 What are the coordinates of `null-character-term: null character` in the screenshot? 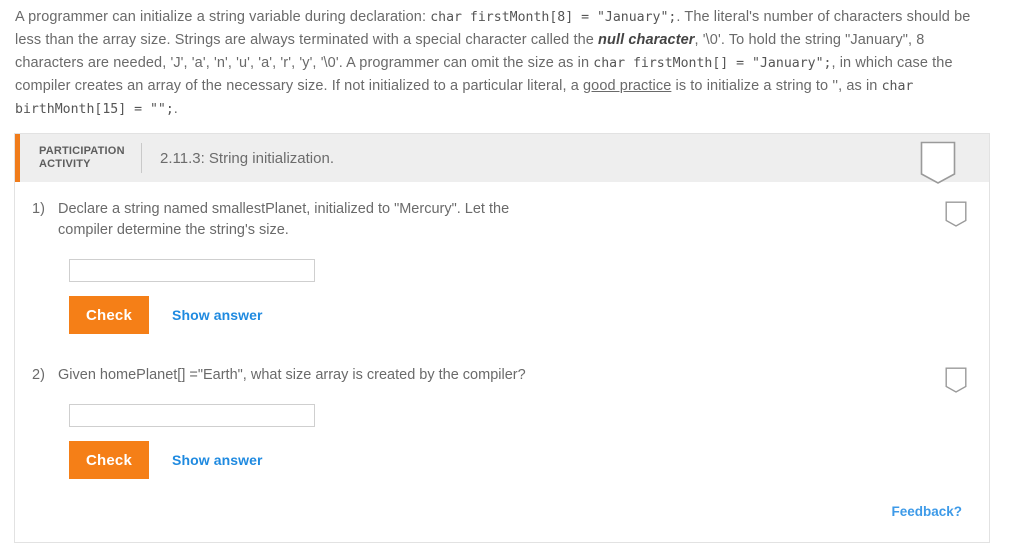 It's located at (646, 40).